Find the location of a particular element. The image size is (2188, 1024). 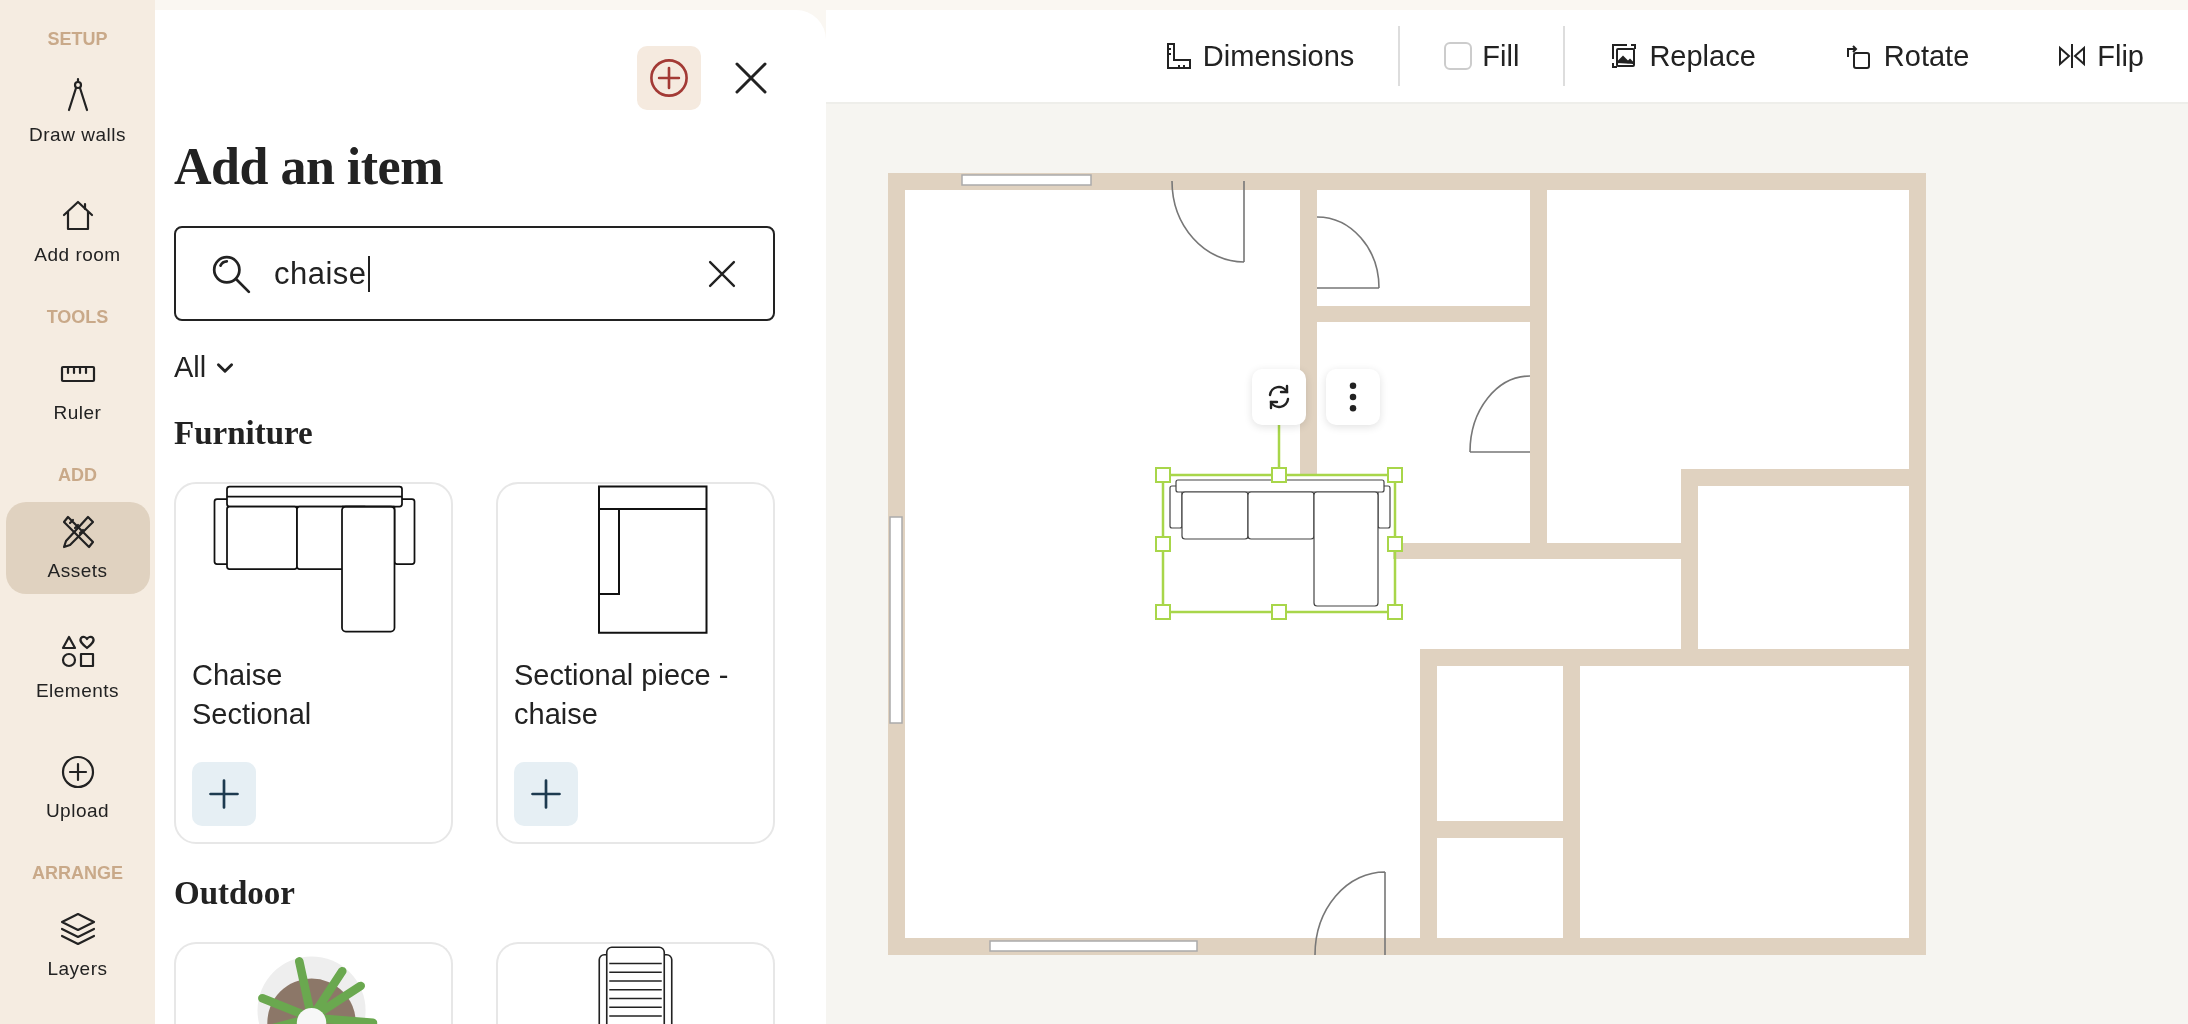

sidebar-item: Assets is located at coordinates (77, 548).